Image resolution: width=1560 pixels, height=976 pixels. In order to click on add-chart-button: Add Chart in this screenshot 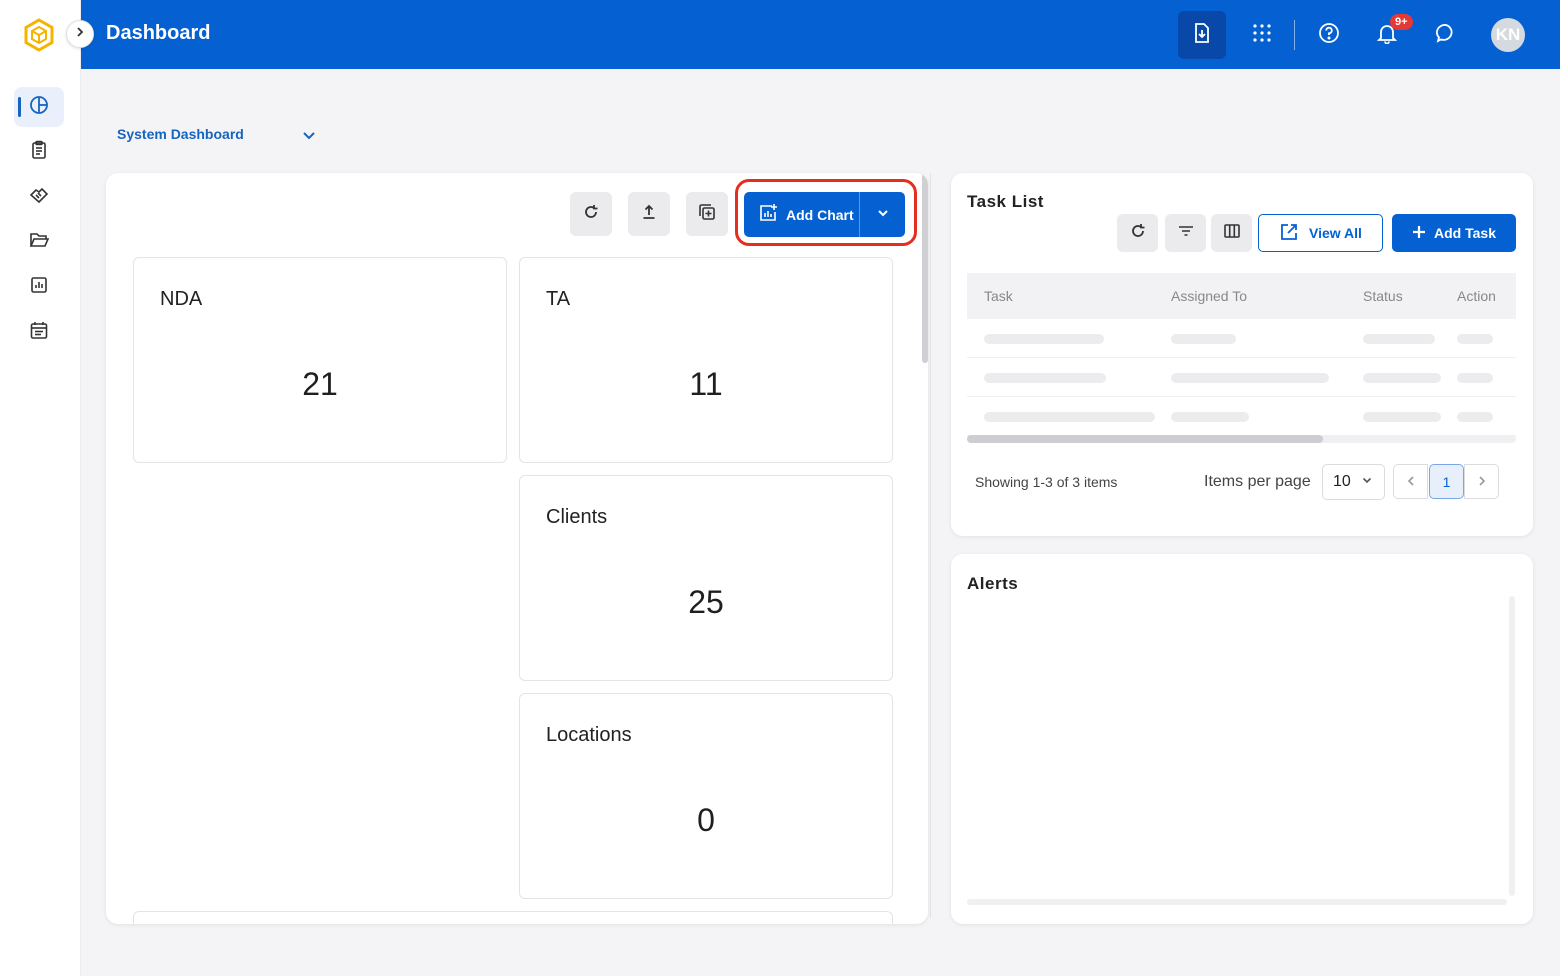, I will do `click(824, 214)`.